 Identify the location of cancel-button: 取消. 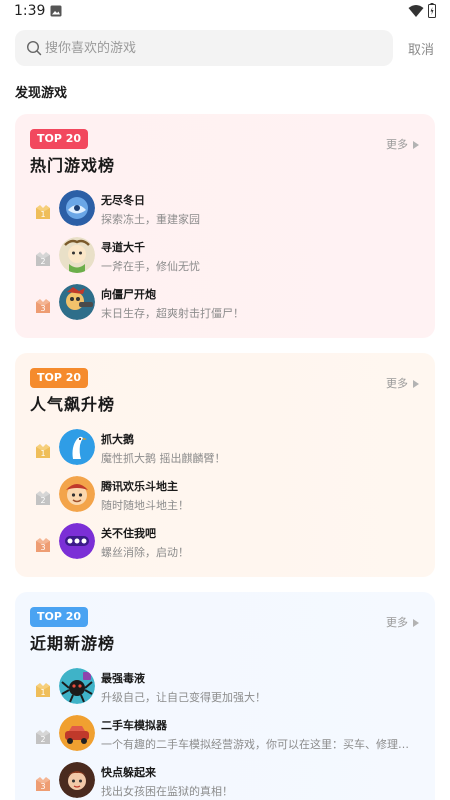
(421, 48).